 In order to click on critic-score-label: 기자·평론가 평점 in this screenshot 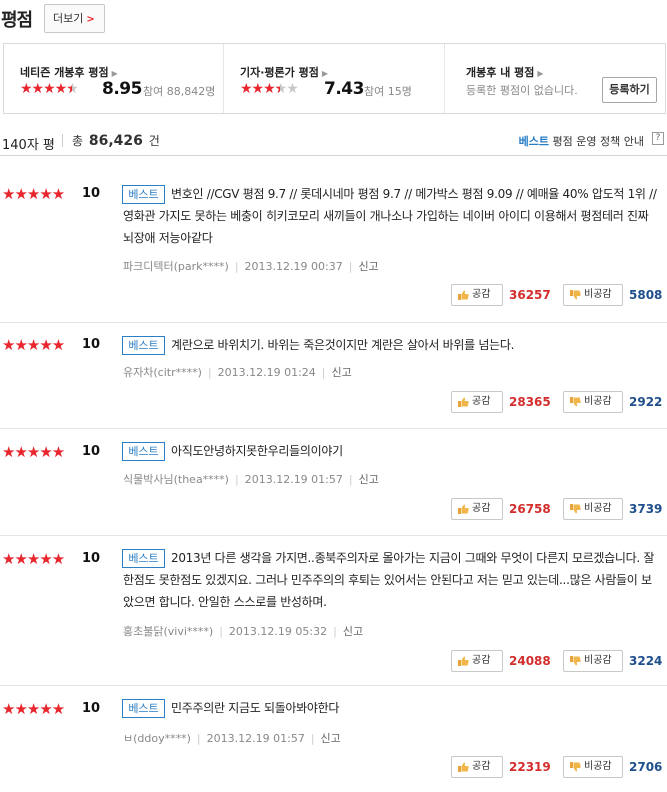, I will do `click(279, 72)`.